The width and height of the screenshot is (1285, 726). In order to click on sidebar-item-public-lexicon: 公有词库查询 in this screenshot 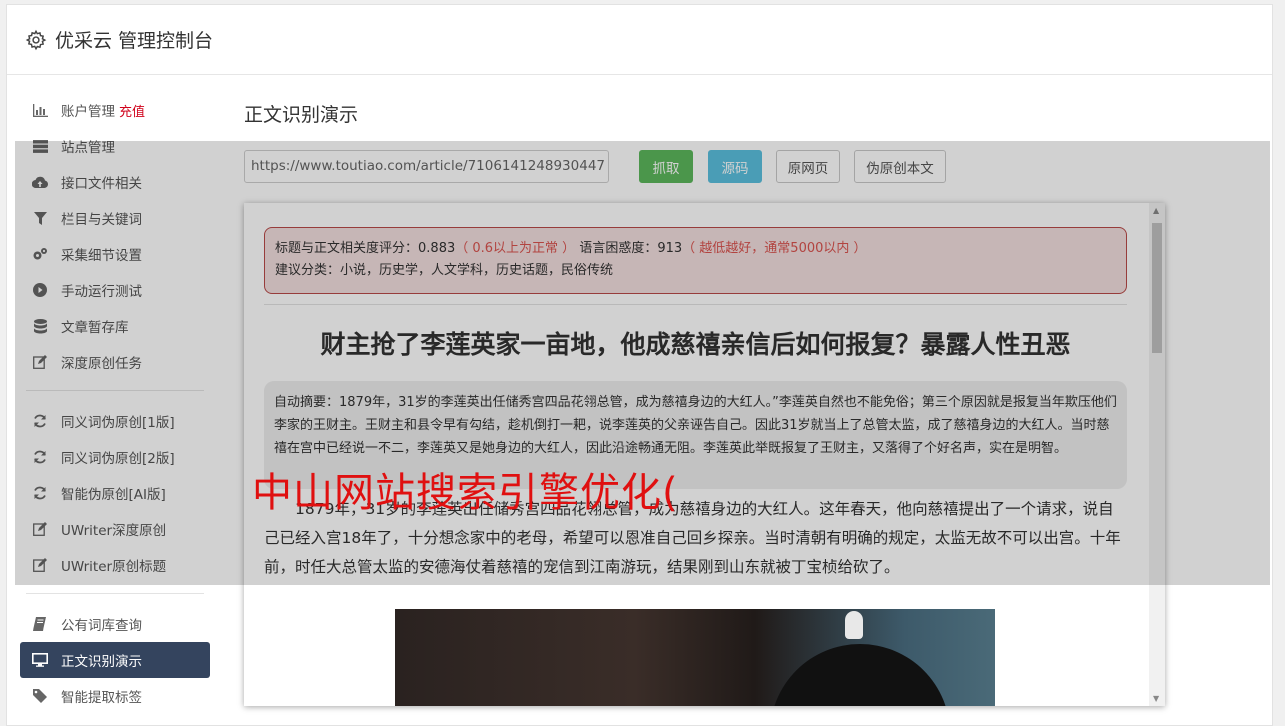, I will do `click(115, 624)`.